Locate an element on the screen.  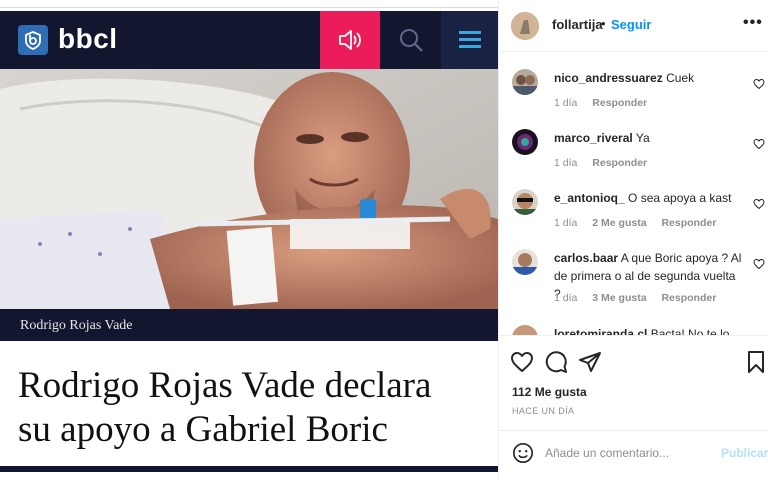
media-top-border is located at coordinates (249, 4).